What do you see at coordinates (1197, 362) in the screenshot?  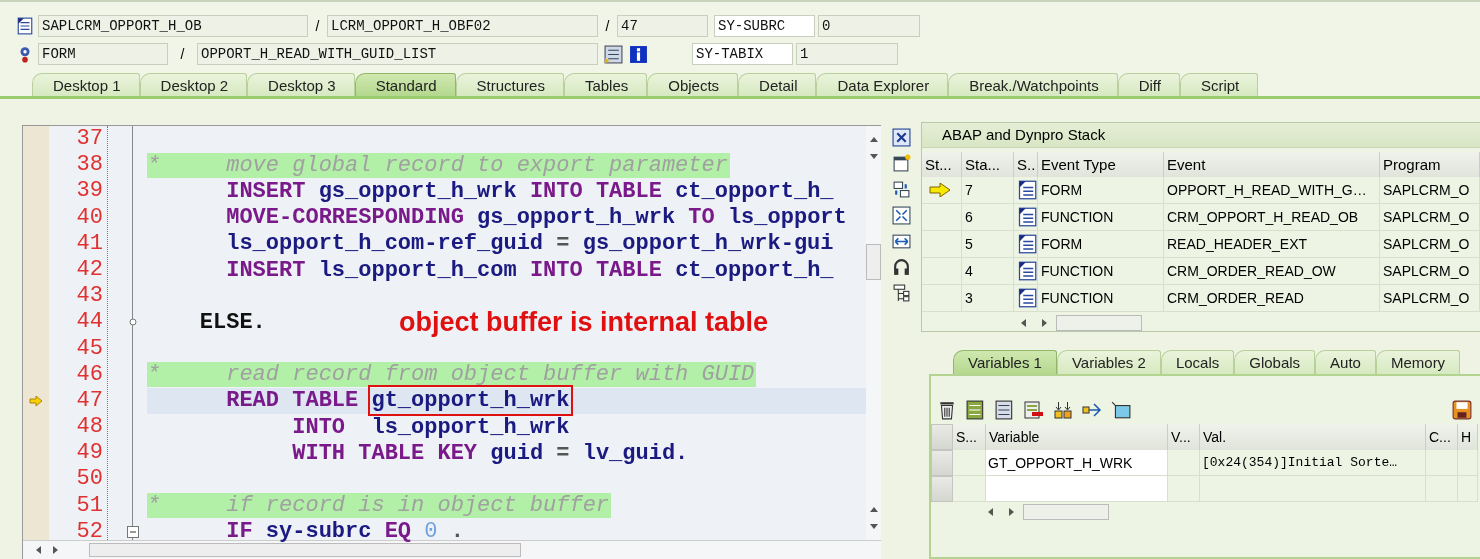 I see `tab: Locals` at bounding box center [1197, 362].